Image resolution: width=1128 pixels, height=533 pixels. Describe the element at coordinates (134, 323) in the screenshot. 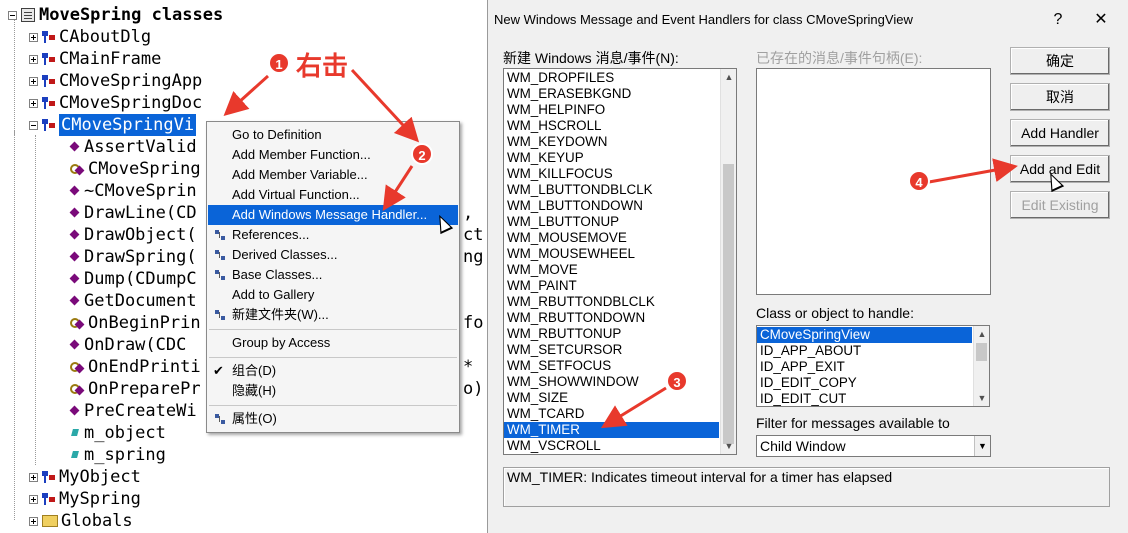

I see `tree-member-item: OnBeginPrin` at that location.